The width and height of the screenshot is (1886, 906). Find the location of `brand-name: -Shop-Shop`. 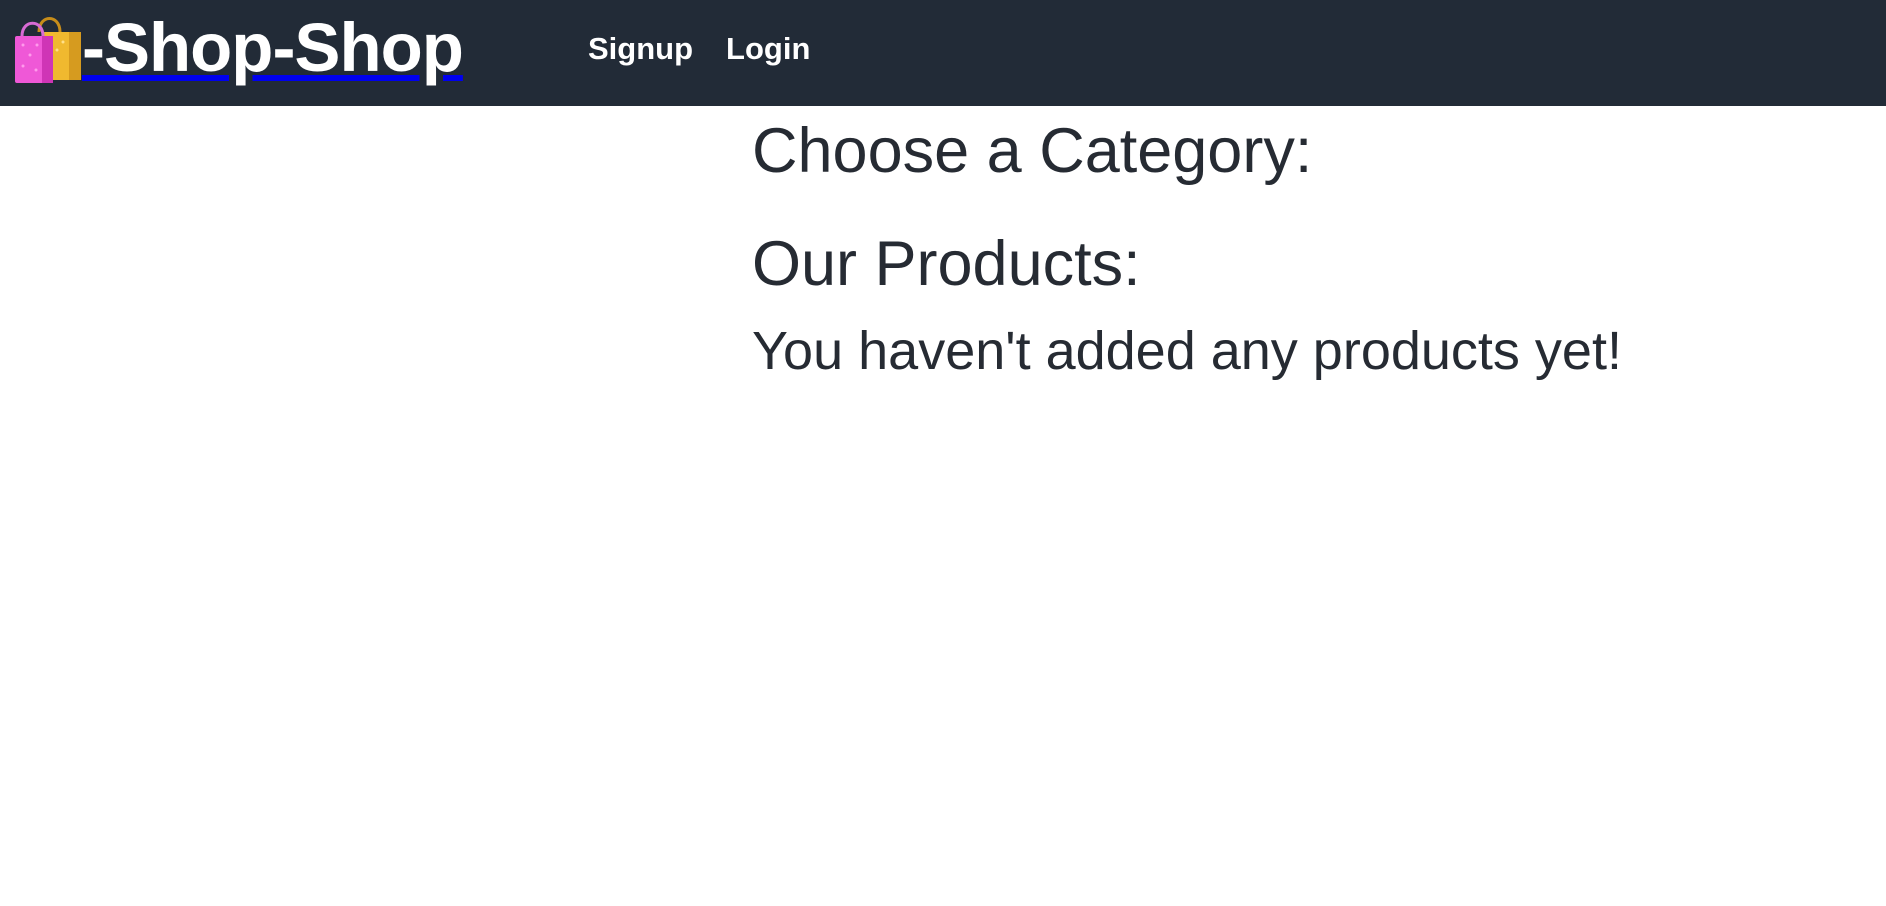

brand-name: -Shop-Shop is located at coordinates (273, 47).